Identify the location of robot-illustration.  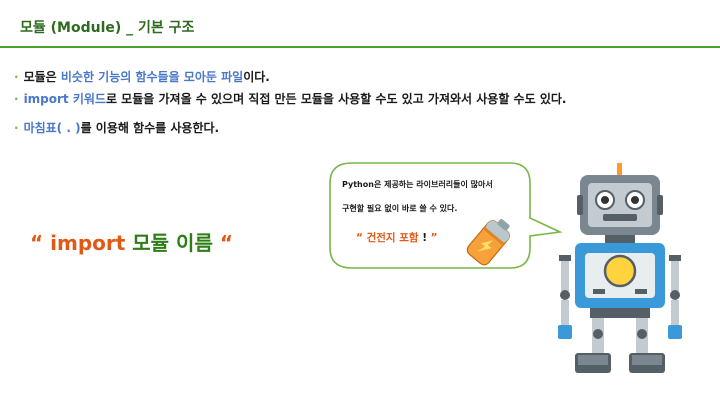
(620, 268).